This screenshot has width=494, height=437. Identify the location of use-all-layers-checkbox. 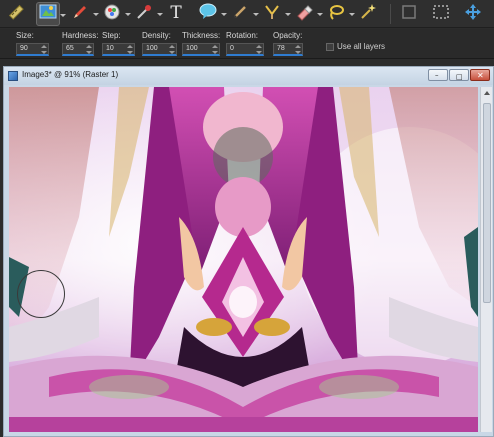
(330, 47).